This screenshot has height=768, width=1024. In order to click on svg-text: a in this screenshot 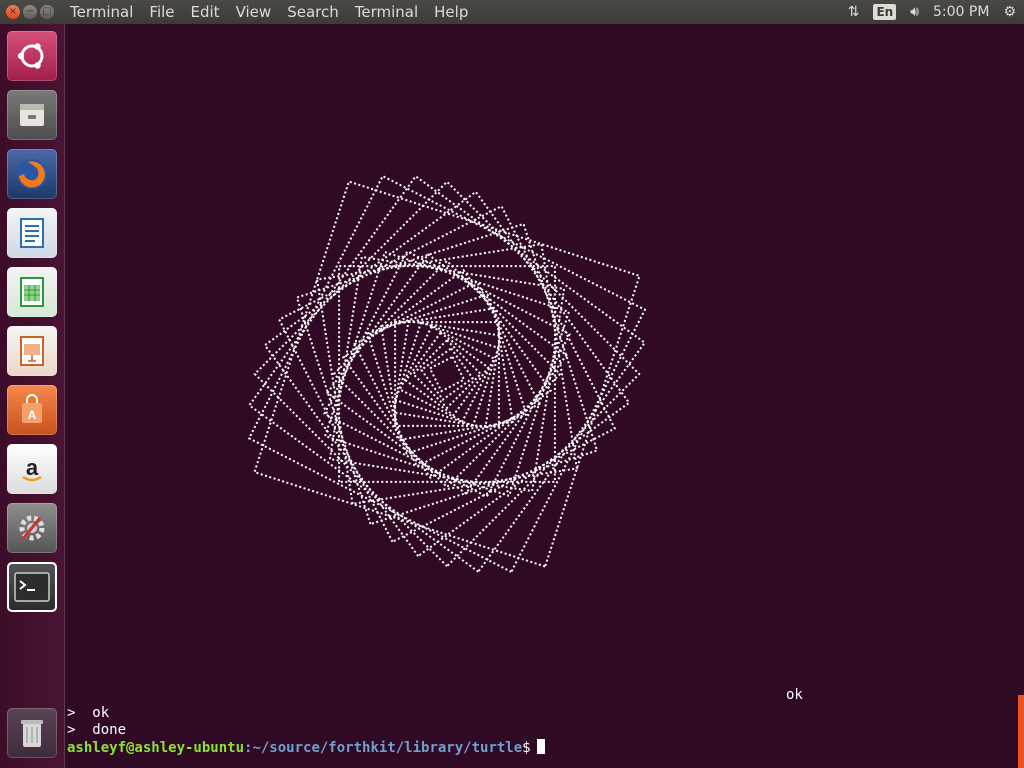, I will do `click(32, 467)`.